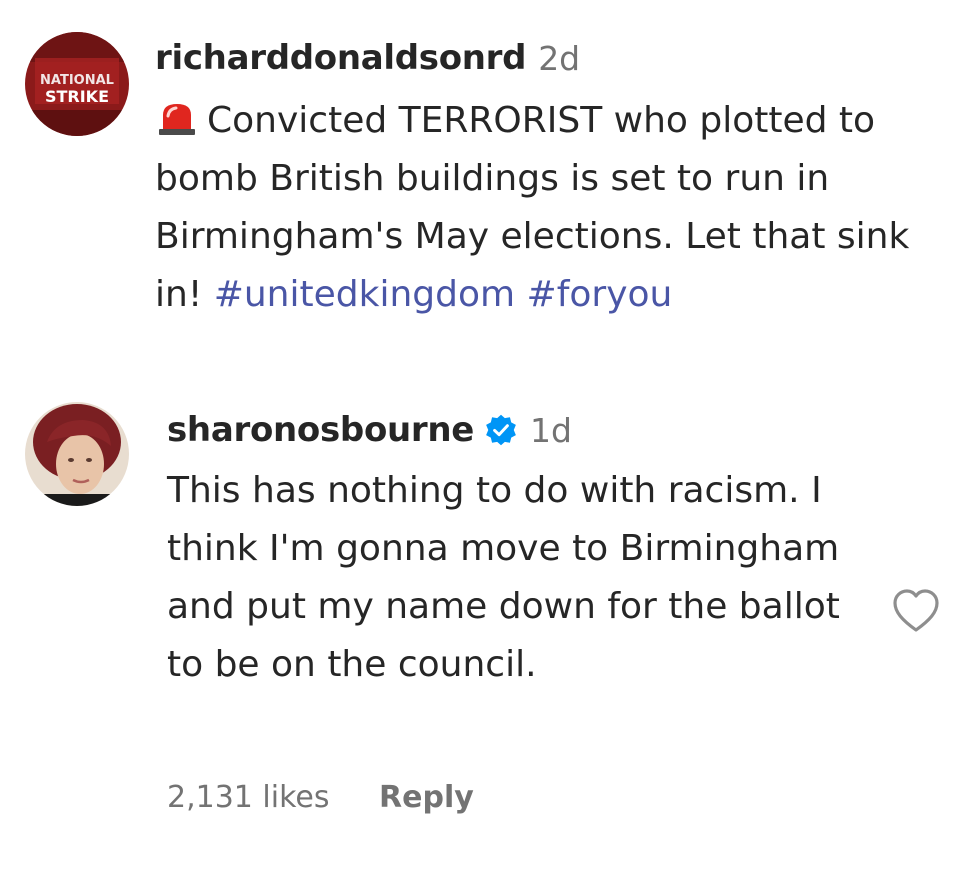 This screenshot has height=876, width=980. I want to click on username: sharonosbourne, so click(320, 430).